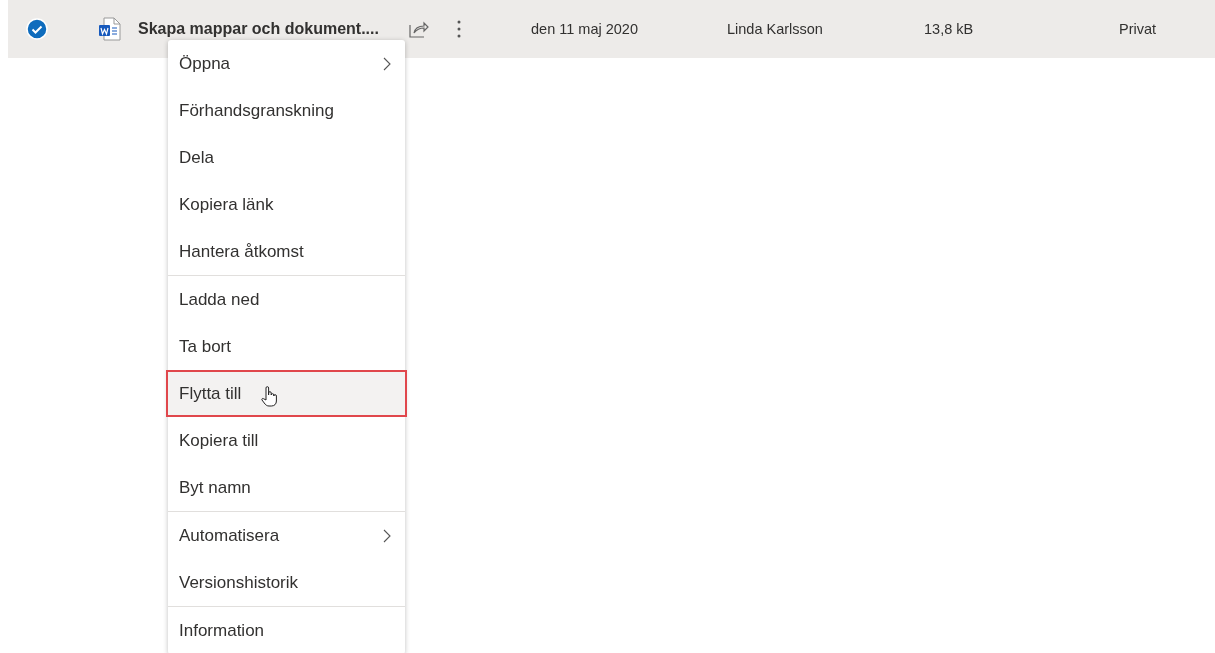 The image size is (1215, 653). What do you see at coordinates (110, 29) in the screenshot?
I see `word-document-icon` at bounding box center [110, 29].